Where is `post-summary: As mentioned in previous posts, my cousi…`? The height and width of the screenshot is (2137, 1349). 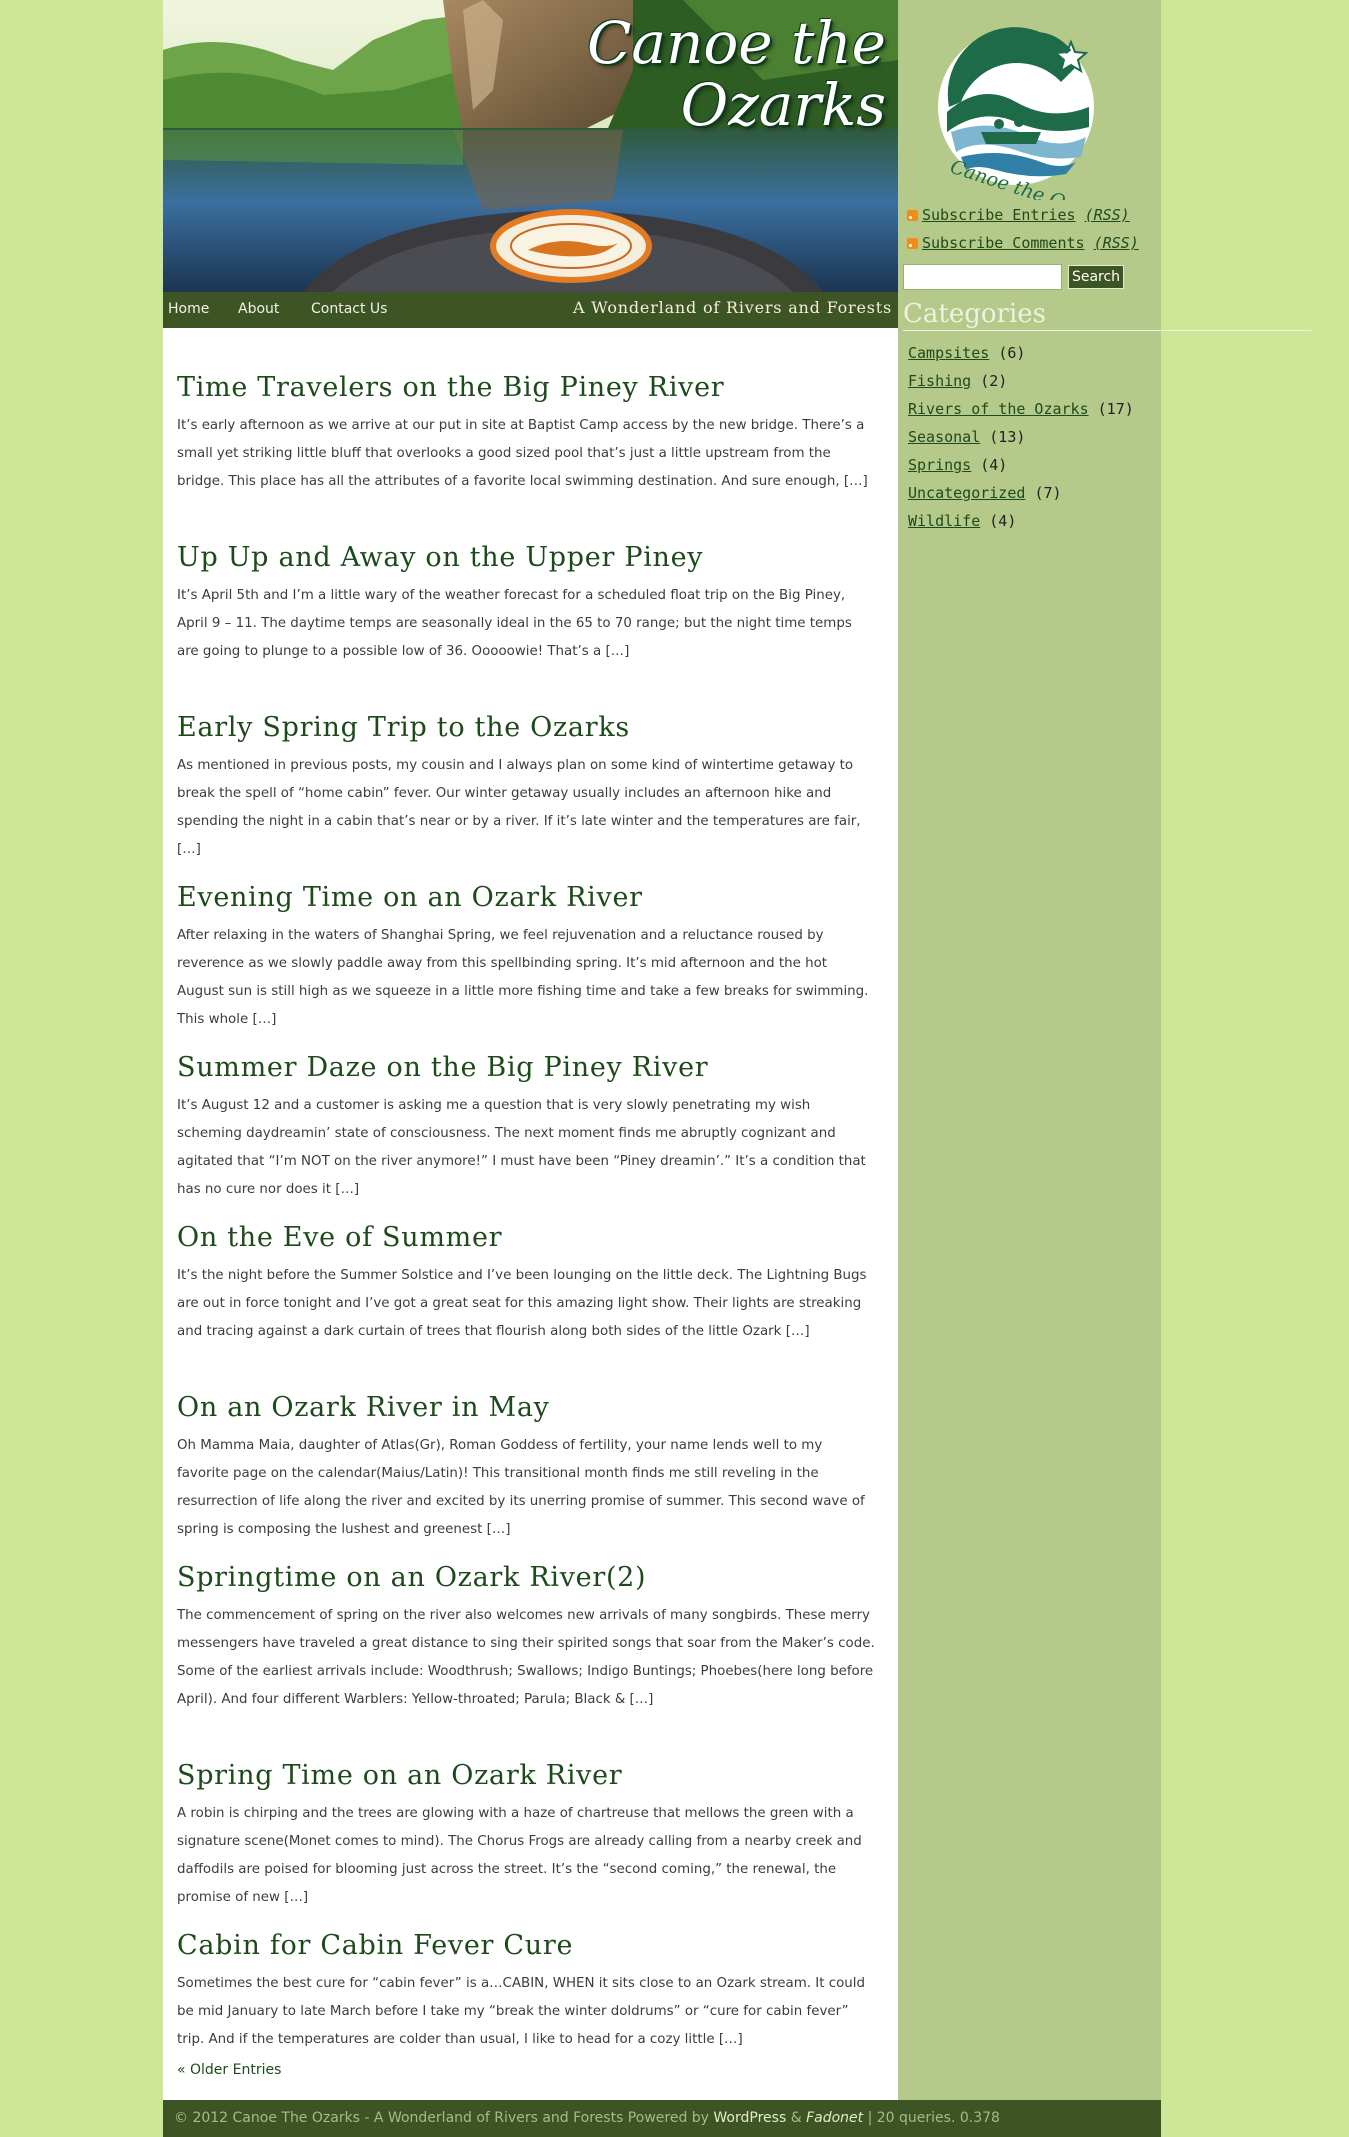 post-summary: As mentioned in previous posts, my cousi… is located at coordinates (519, 807).